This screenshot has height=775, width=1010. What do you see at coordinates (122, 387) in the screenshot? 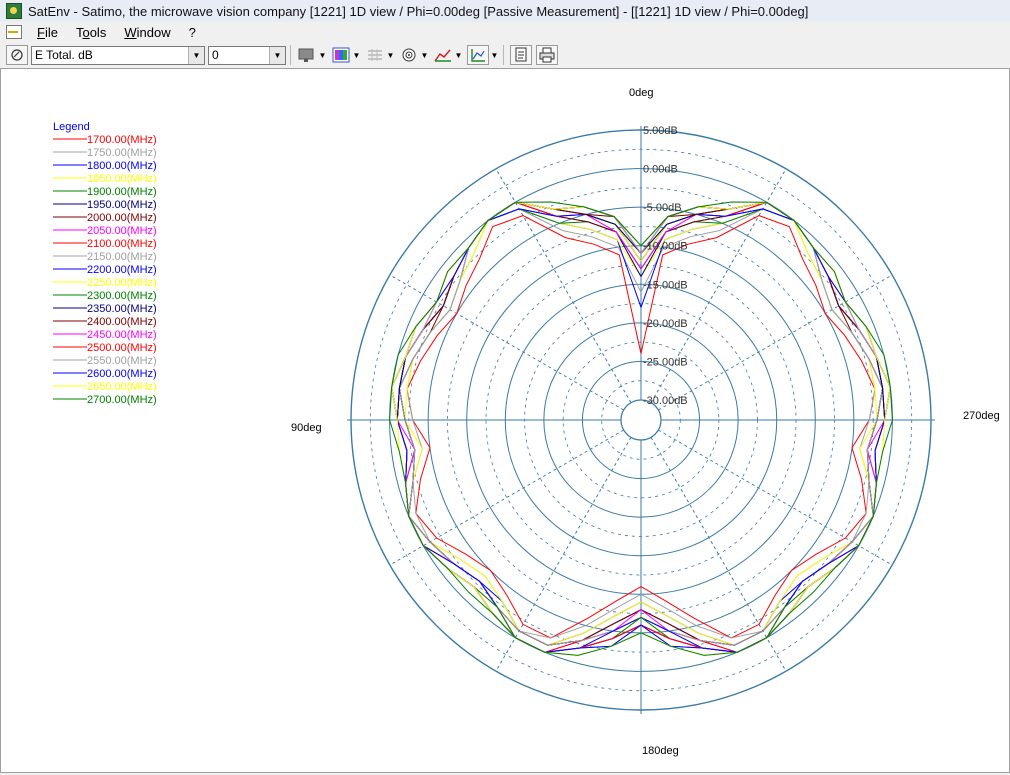
I see `legend-entry: 2650.00(MHz)` at bounding box center [122, 387].